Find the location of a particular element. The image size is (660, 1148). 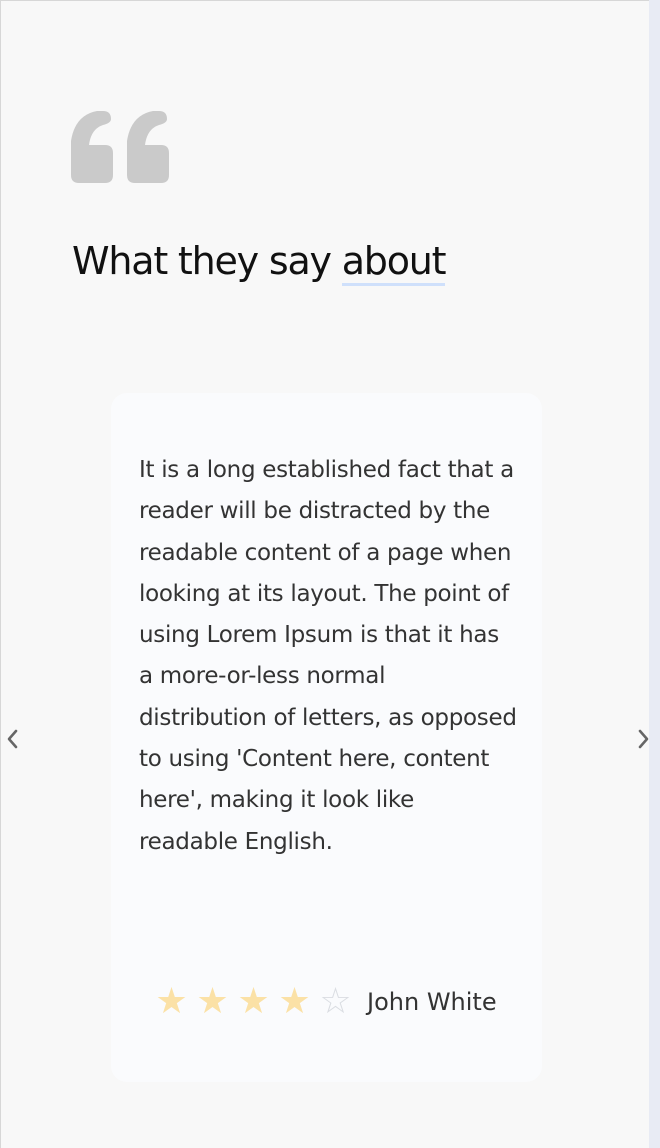

star-icon: ☆ is located at coordinates (335, 1000).